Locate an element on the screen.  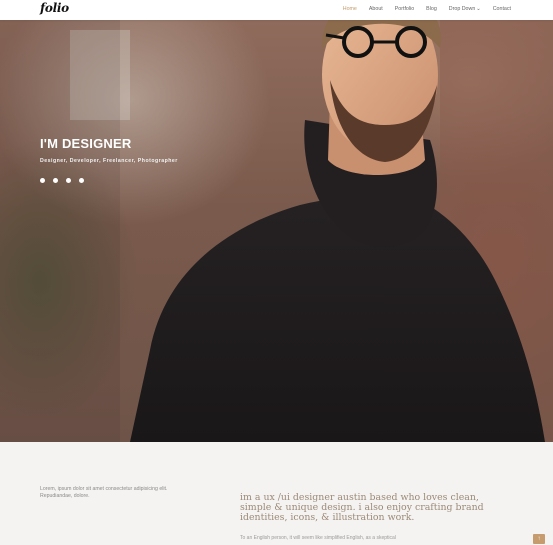
scroll-top-button: ↑ is located at coordinates (539, 539).